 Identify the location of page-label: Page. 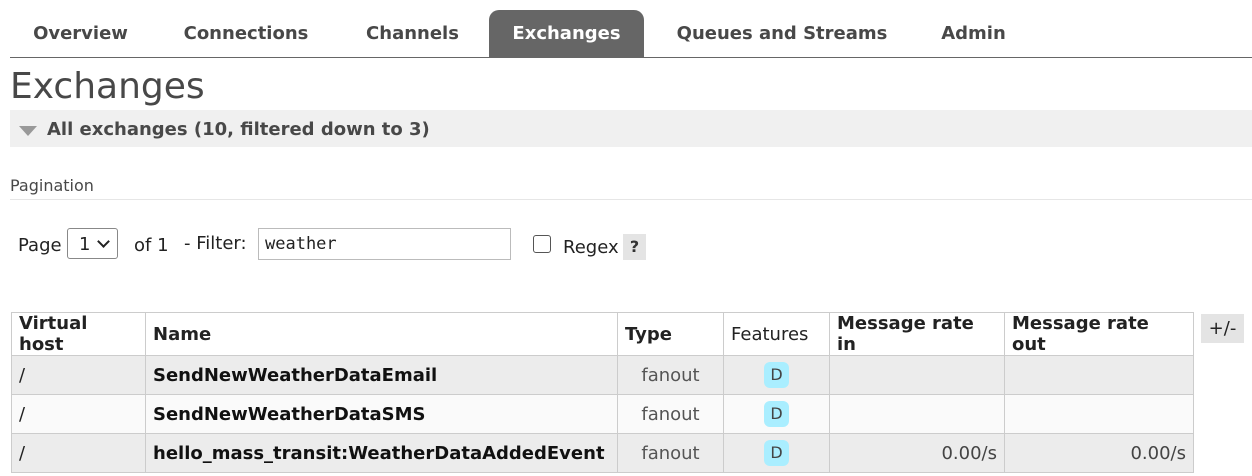
(40, 245).